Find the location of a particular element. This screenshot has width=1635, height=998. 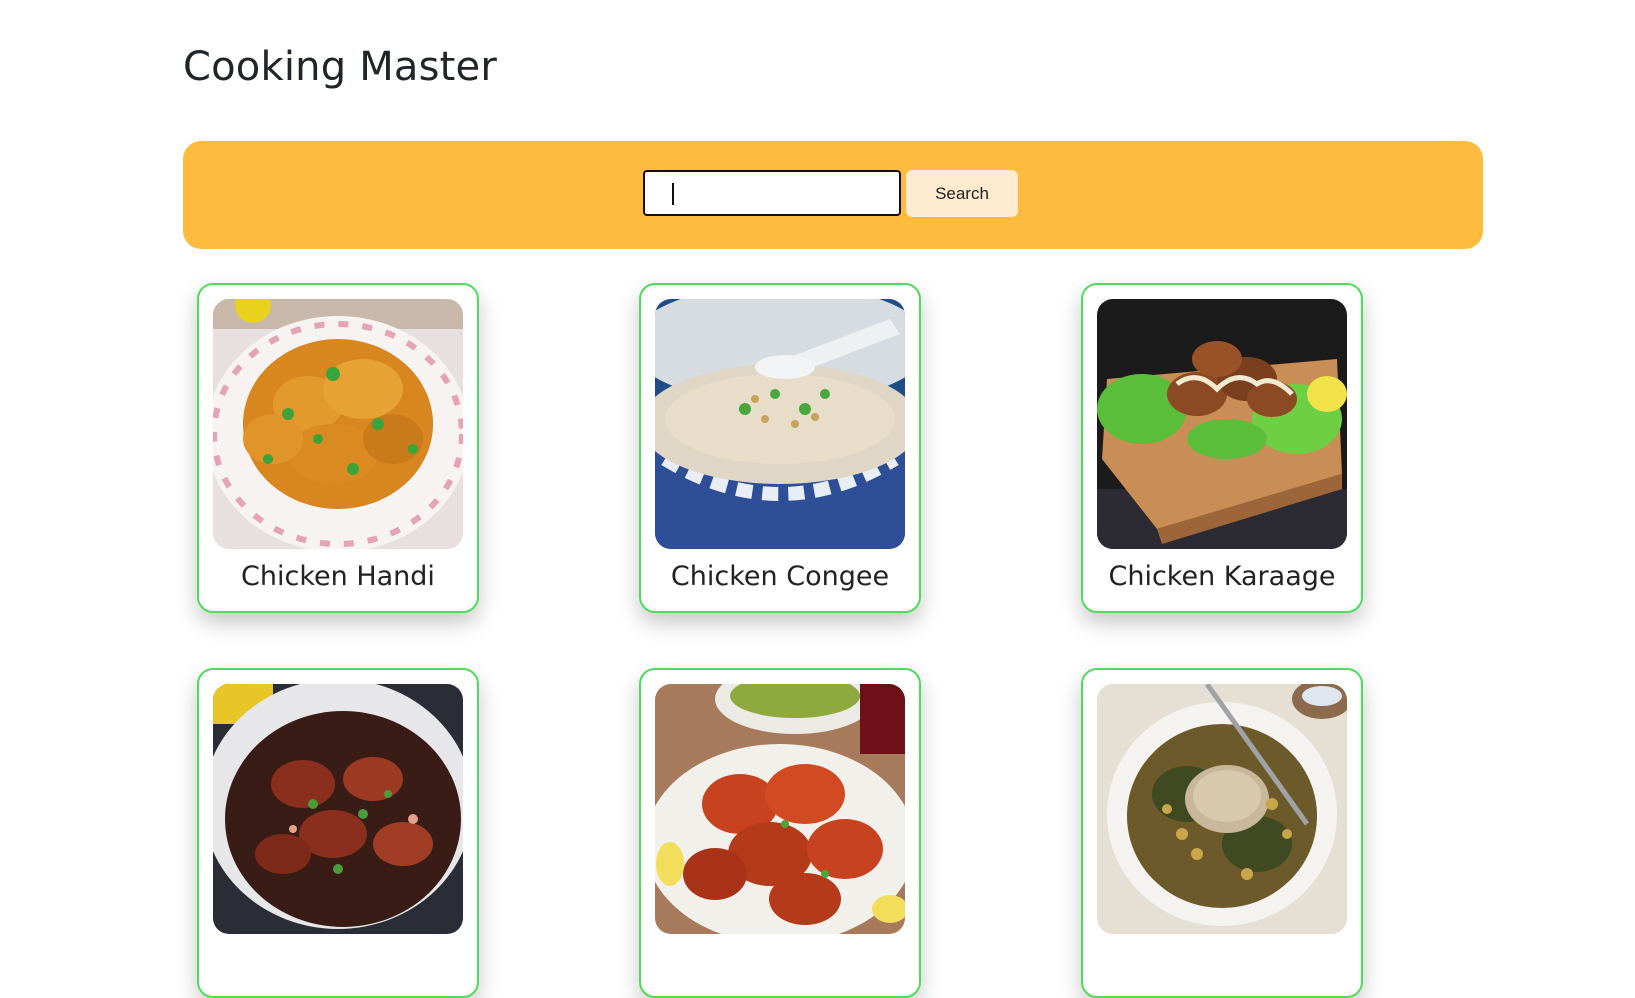

text-cursor is located at coordinates (673, 194).